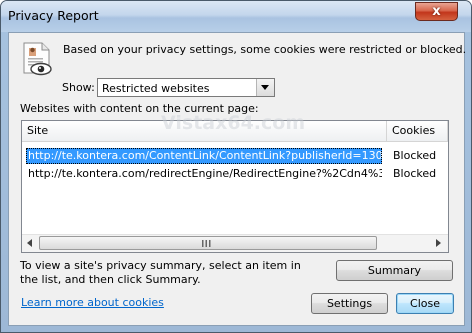  What do you see at coordinates (425, 303) in the screenshot?
I see `close-button: Close` at bounding box center [425, 303].